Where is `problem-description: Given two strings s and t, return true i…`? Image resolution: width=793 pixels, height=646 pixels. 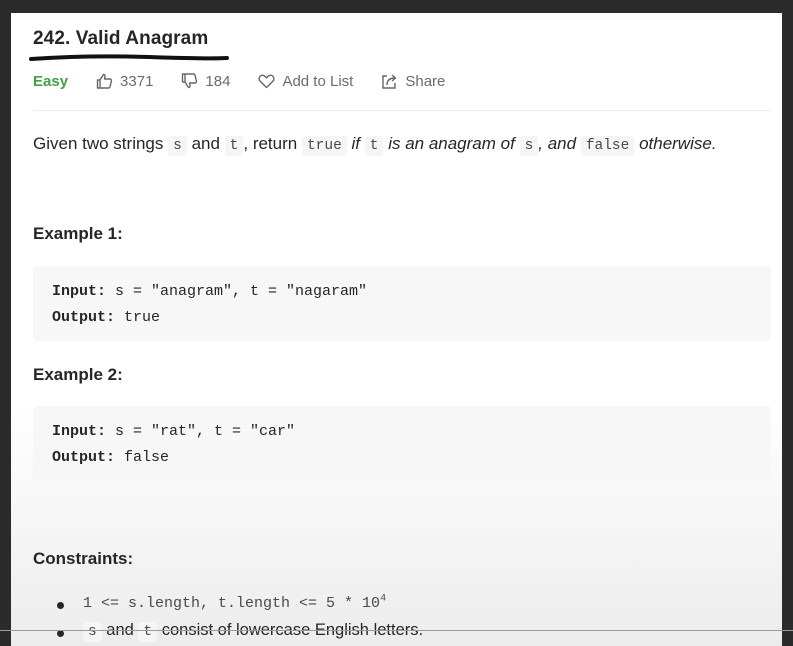
problem-description: Given two strings s and t, return true i… is located at coordinates (375, 145).